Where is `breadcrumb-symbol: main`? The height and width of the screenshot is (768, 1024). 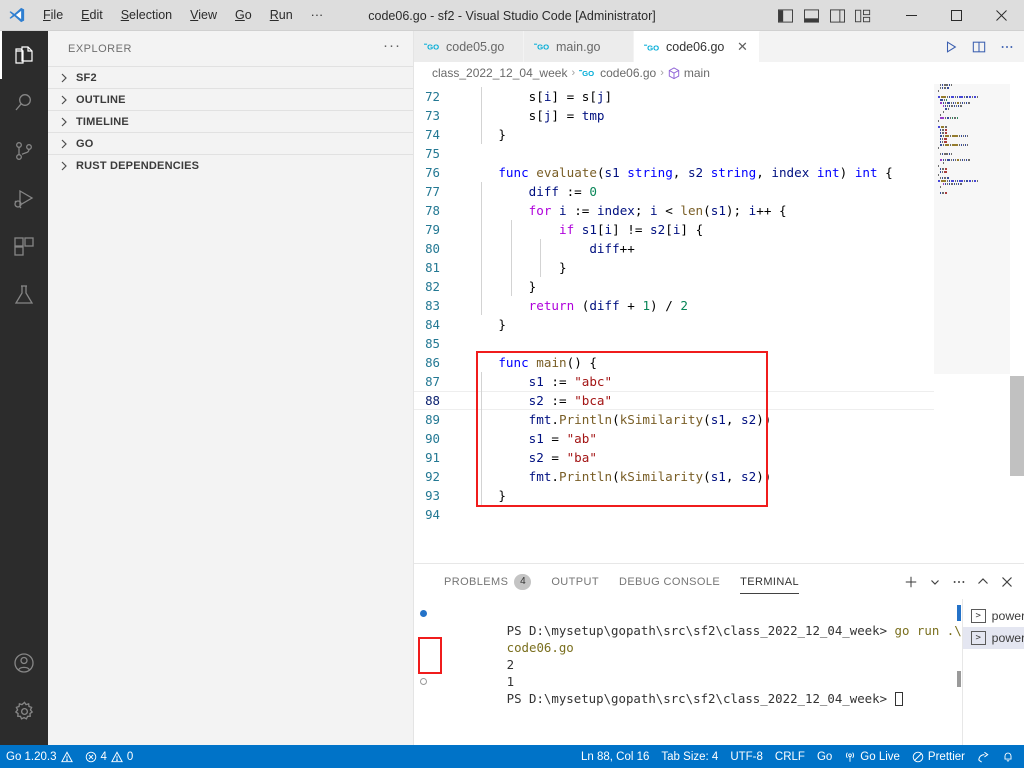
breadcrumb-symbol: main is located at coordinates (697, 73).